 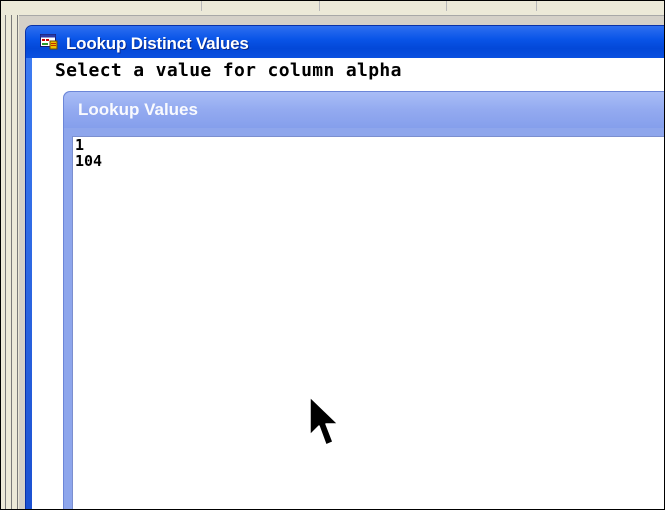 What do you see at coordinates (364, 110) in the screenshot?
I see `lookup-values-title-bar: Lookup Values` at bounding box center [364, 110].